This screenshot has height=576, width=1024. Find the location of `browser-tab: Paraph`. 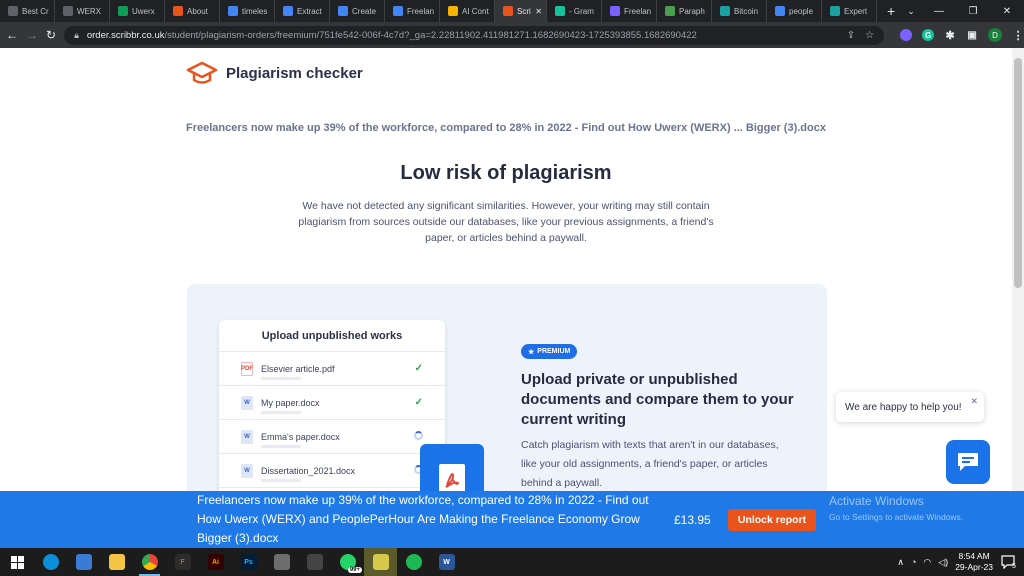

browser-tab: Paraph is located at coordinates (684, 11).